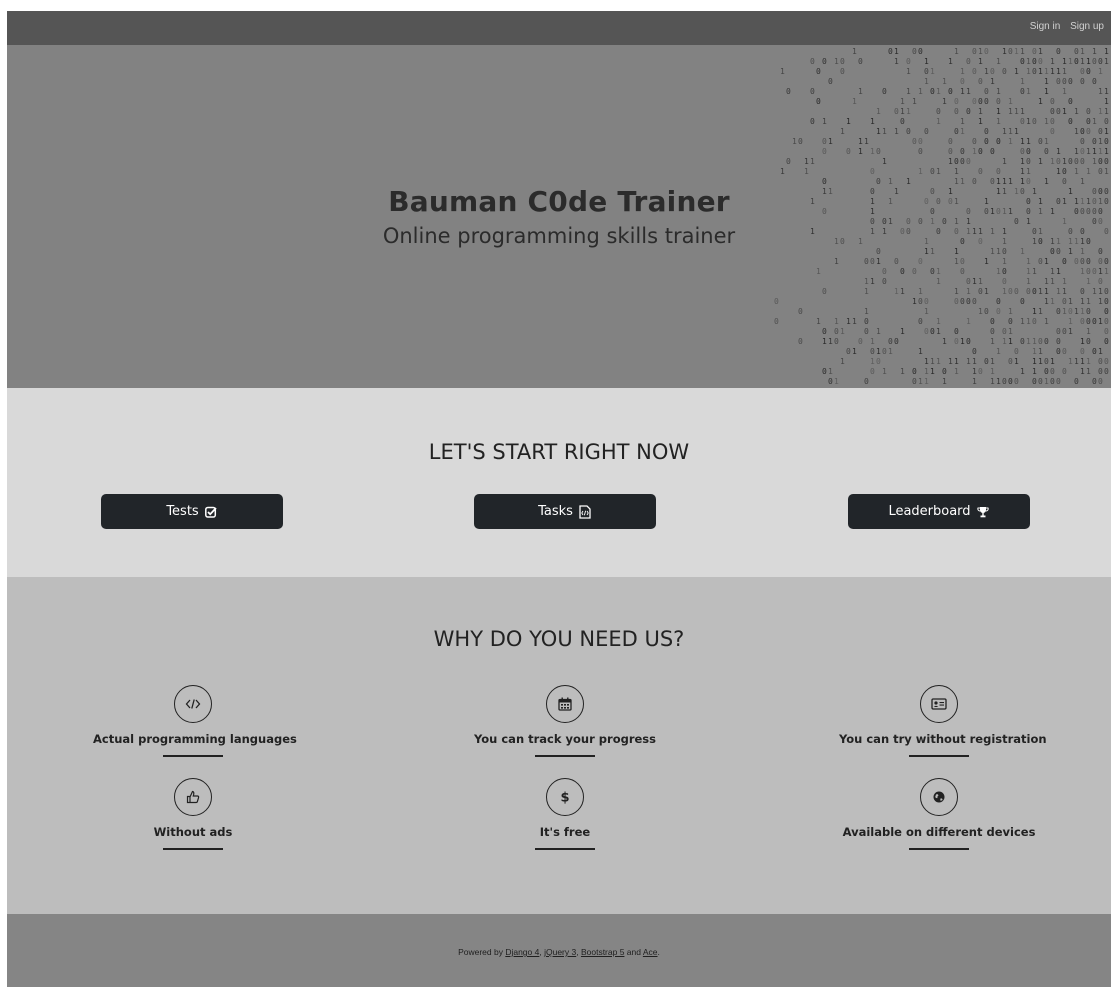 The width and height of the screenshot is (1111, 987). Describe the element at coordinates (602, 952) in the screenshot. I see `bootstrap-link: Bootstrap 5` at that location.